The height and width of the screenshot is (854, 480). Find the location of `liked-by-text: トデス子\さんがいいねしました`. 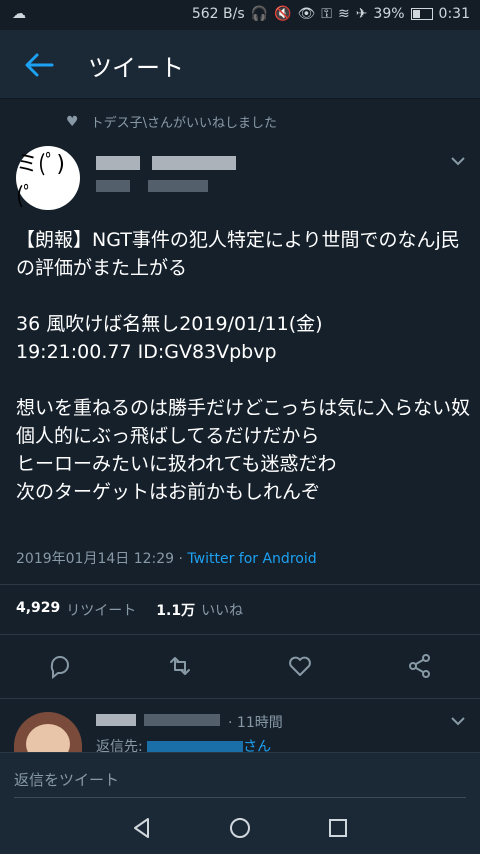

liked-by-text: トデス子\さんがいいねしました is located at coordinates (183, 123).